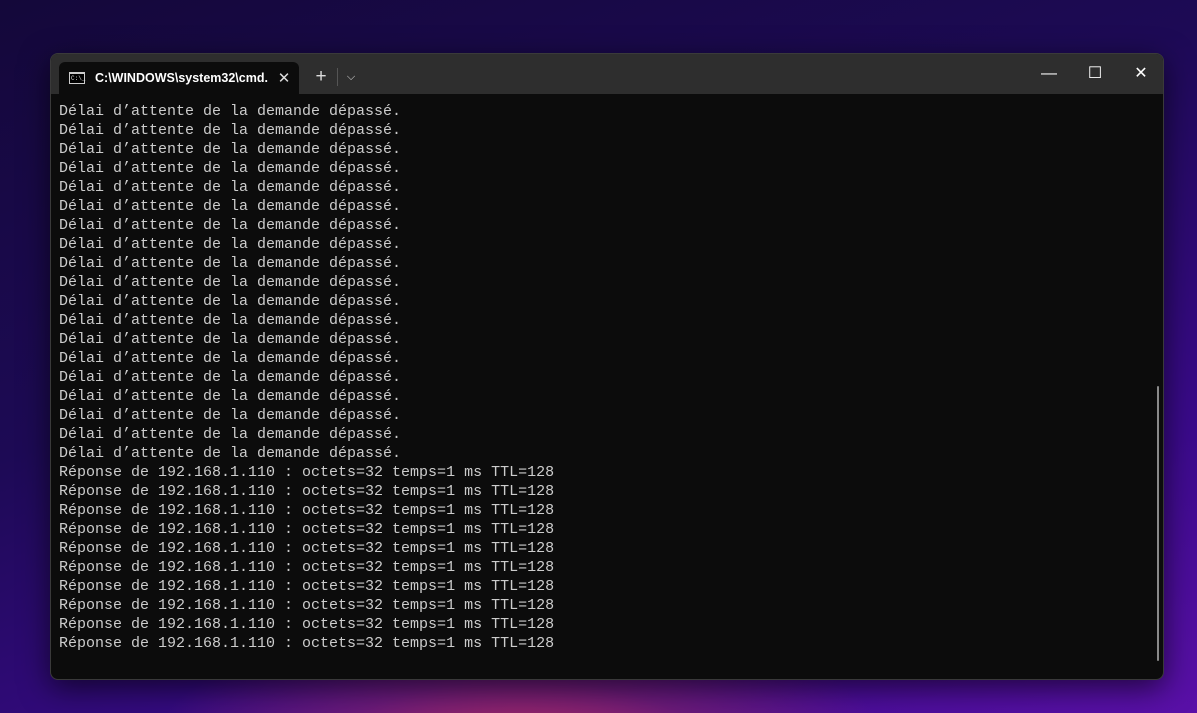 This screenshot has height=713, width=1197. Describe the element at coordinates (284, 78) in the screenshot. I see `tab-close-icon: ✕` at that location.